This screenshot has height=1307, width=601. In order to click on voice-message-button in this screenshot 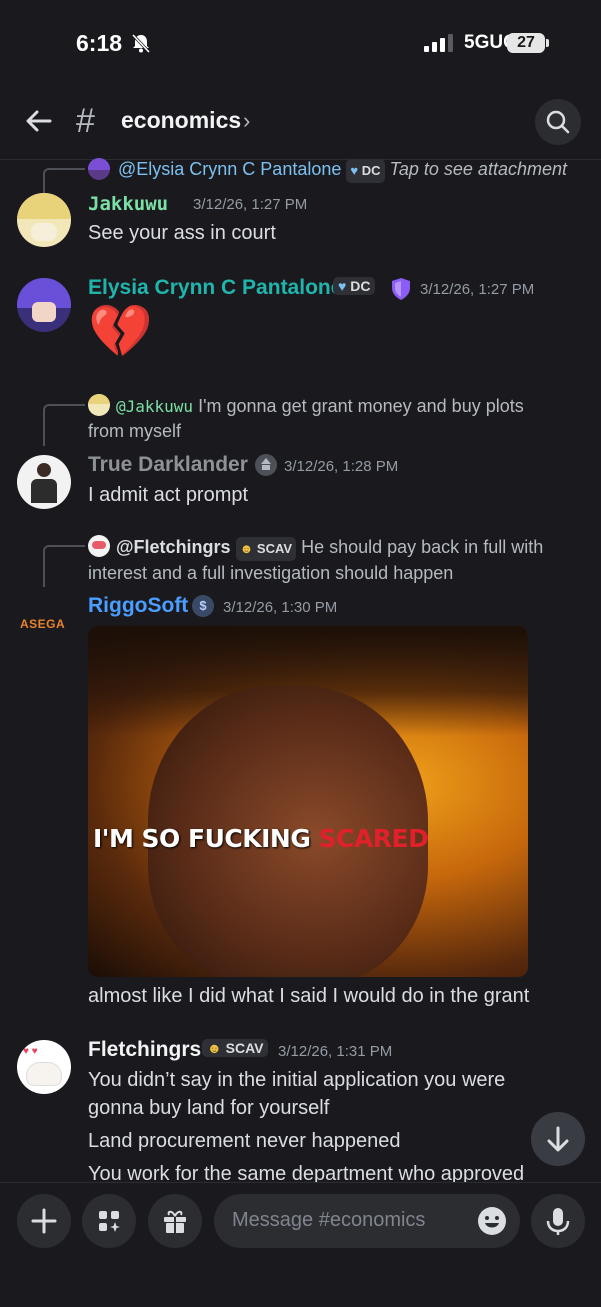, I will do `click(558, 1221)`.